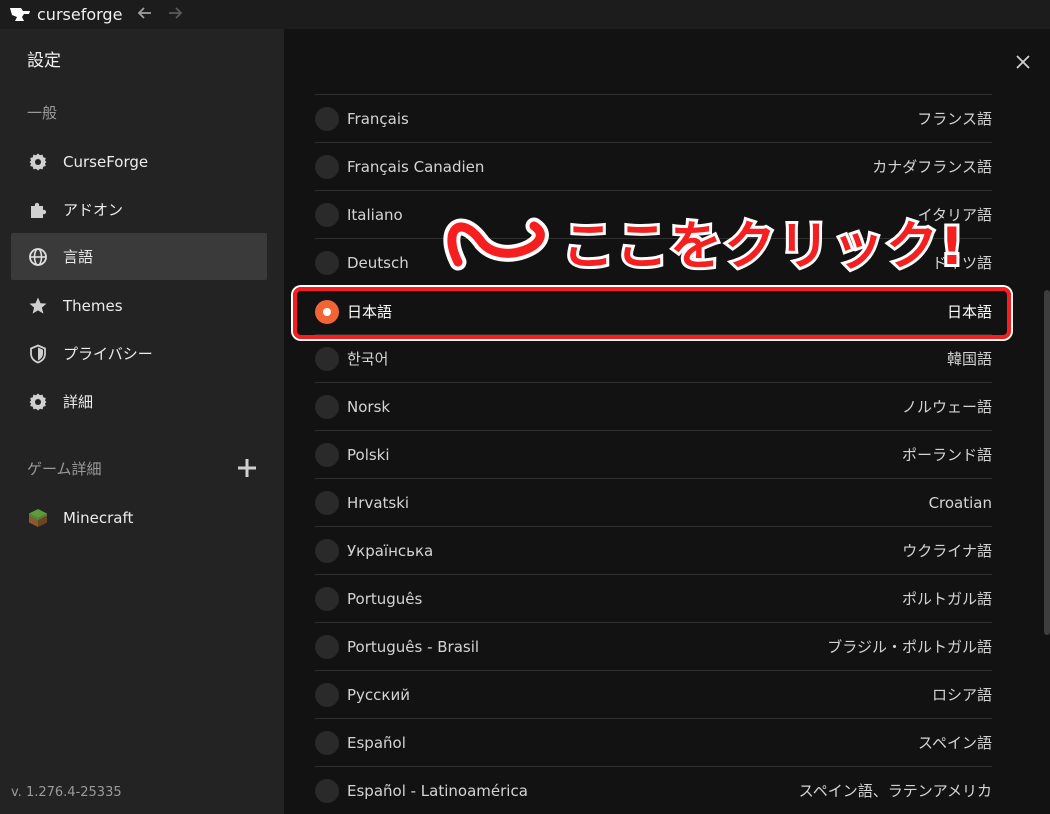 Image resolution: width=1050 pixels, height=814 pixels. I want to click on language-option-pt: Português ポルトガル語, so click(653, 598).